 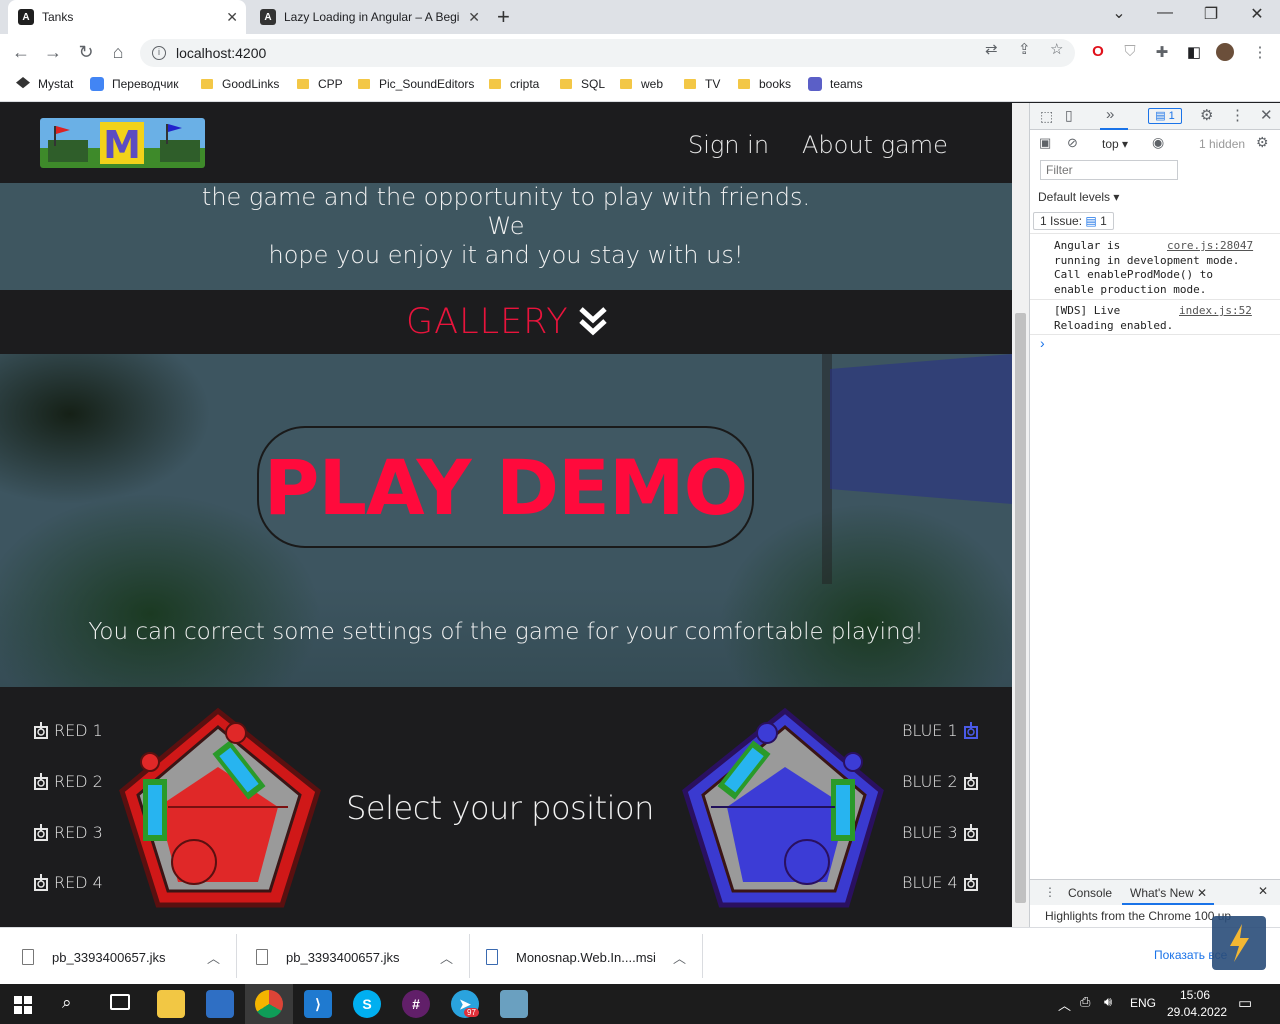 I want to click on windows-start-icon, so click(x=23, y=1007).